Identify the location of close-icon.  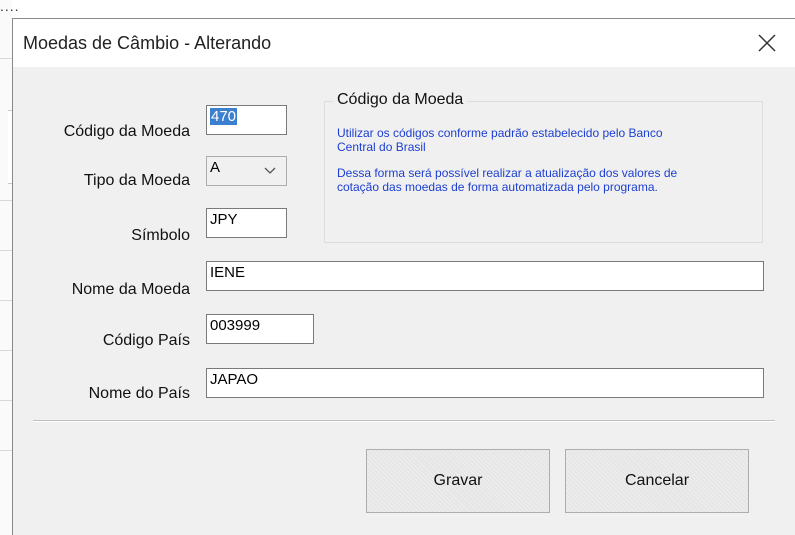
(767, 43).